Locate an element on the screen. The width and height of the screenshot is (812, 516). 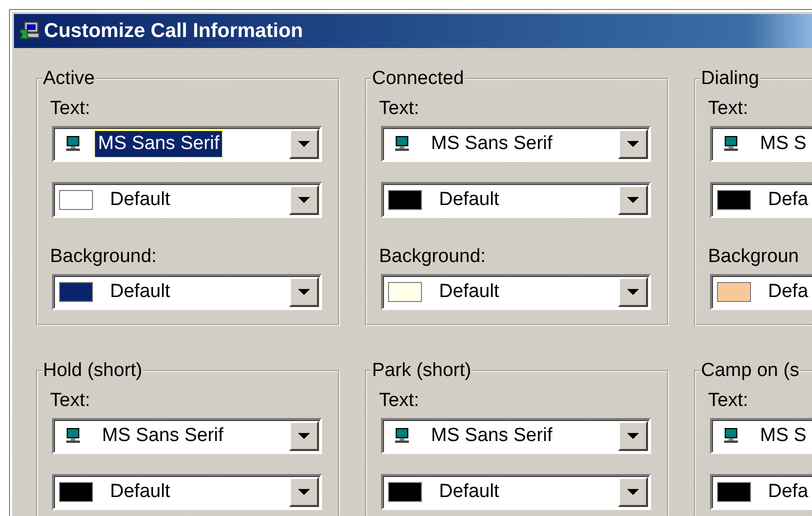
phone-computer-icon is located at coordinates (29, 31).